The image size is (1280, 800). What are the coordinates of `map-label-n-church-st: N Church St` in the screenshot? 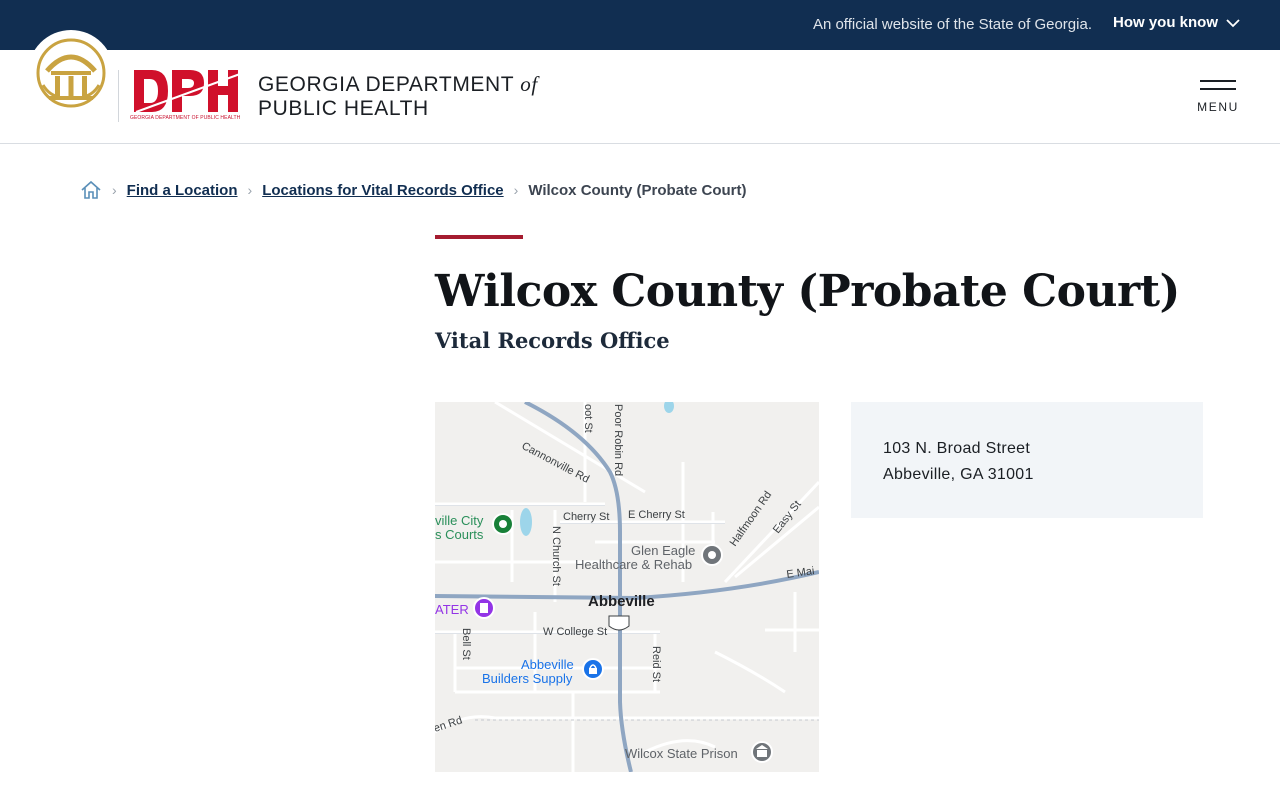 It's located at (556, 556).